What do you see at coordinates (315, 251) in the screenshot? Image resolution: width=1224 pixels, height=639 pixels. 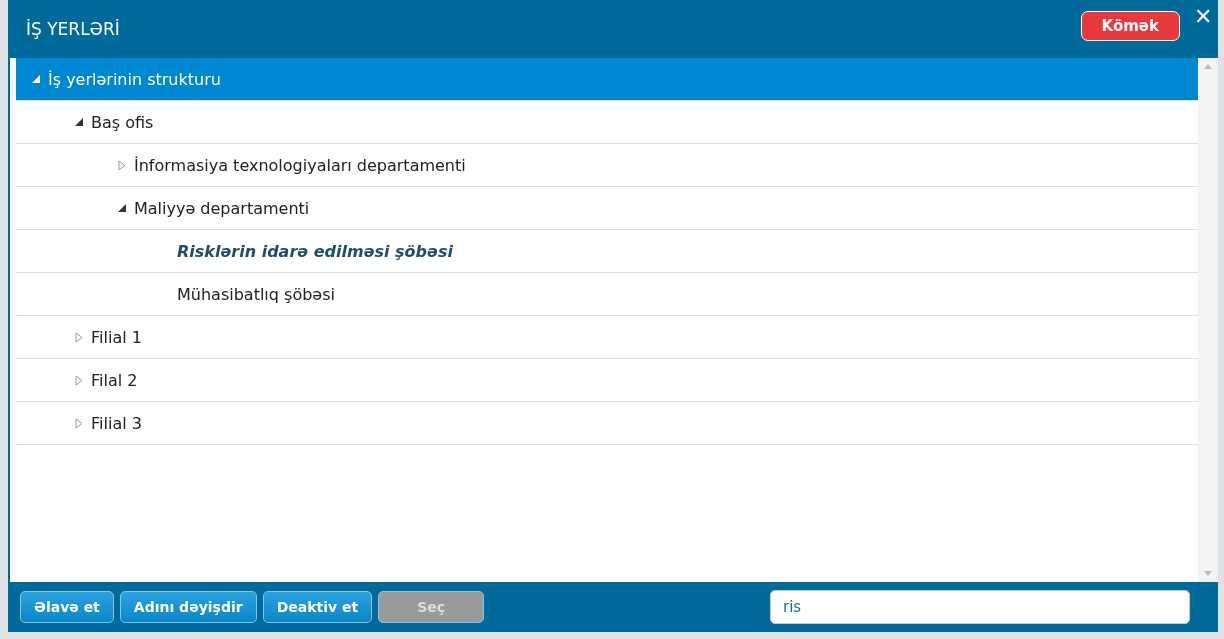 I see `tree-item-label: Risklərin idarə edilməsi şöbəsi` at bounding box center [315, 251].